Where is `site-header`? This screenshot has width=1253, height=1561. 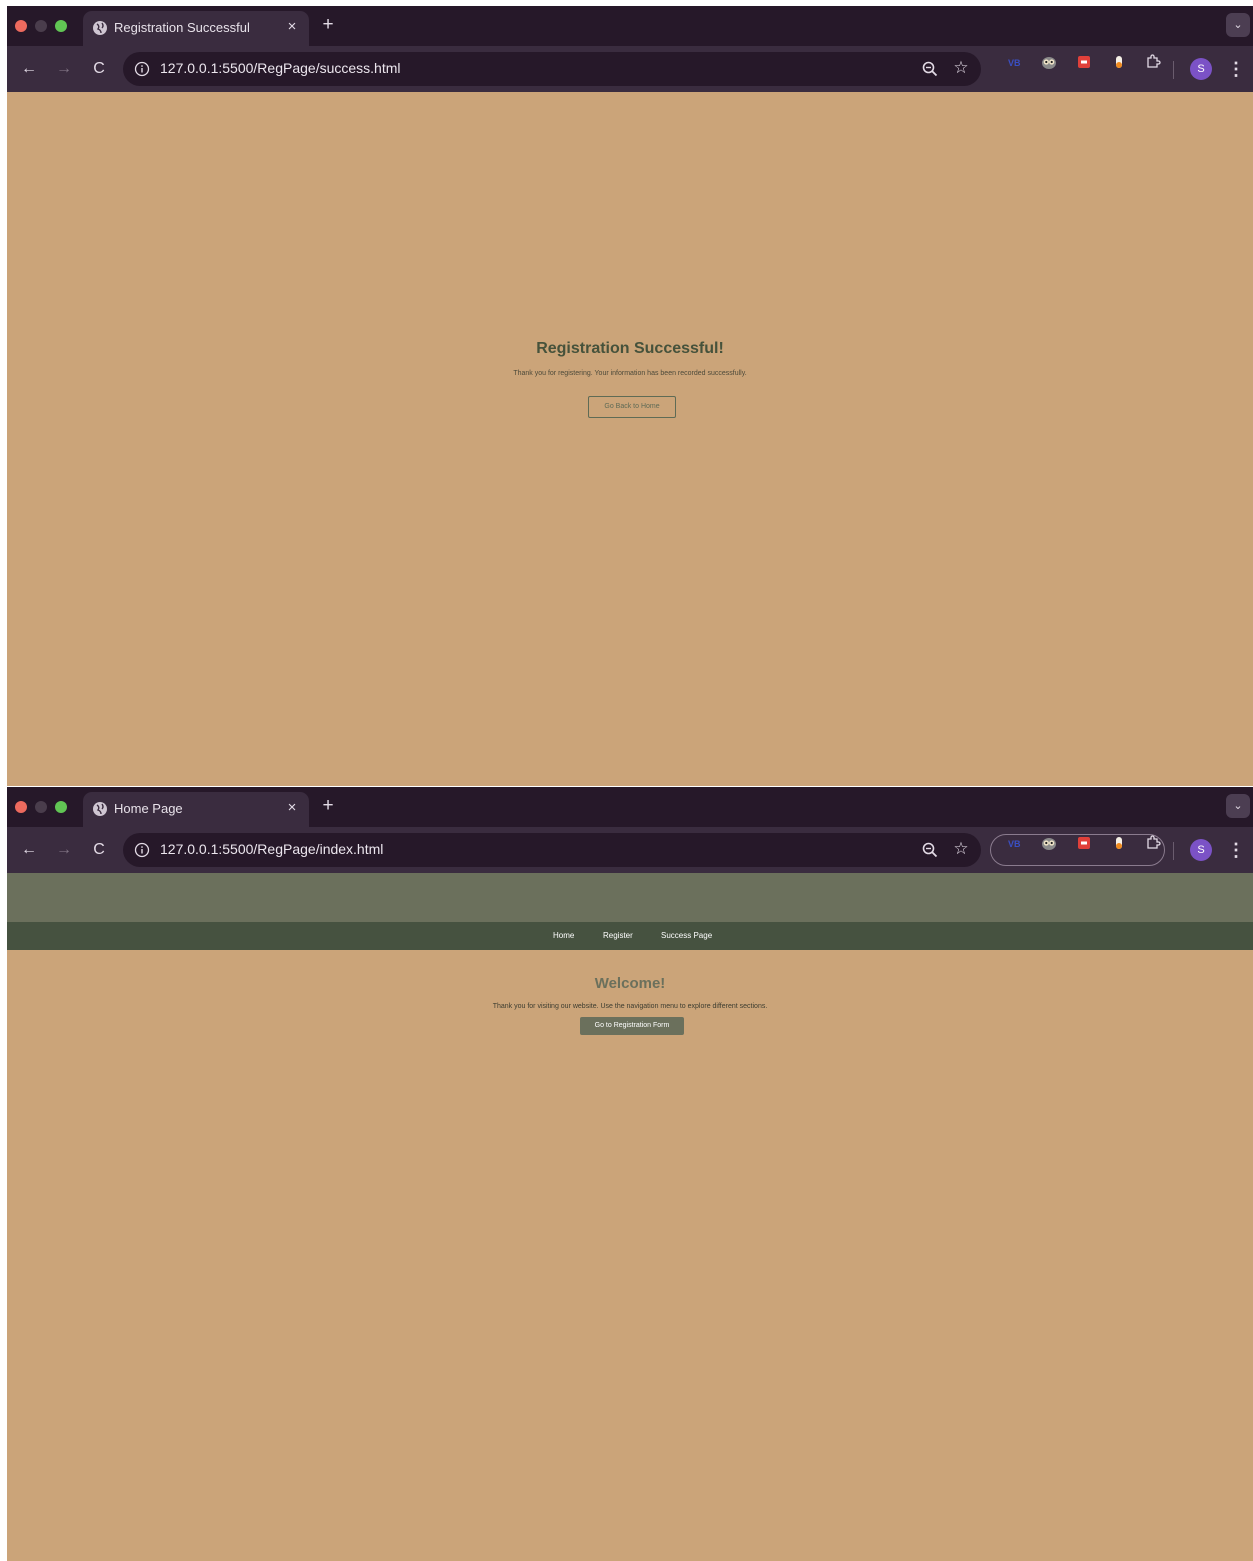 site-header is located at coordinates (630, 897).